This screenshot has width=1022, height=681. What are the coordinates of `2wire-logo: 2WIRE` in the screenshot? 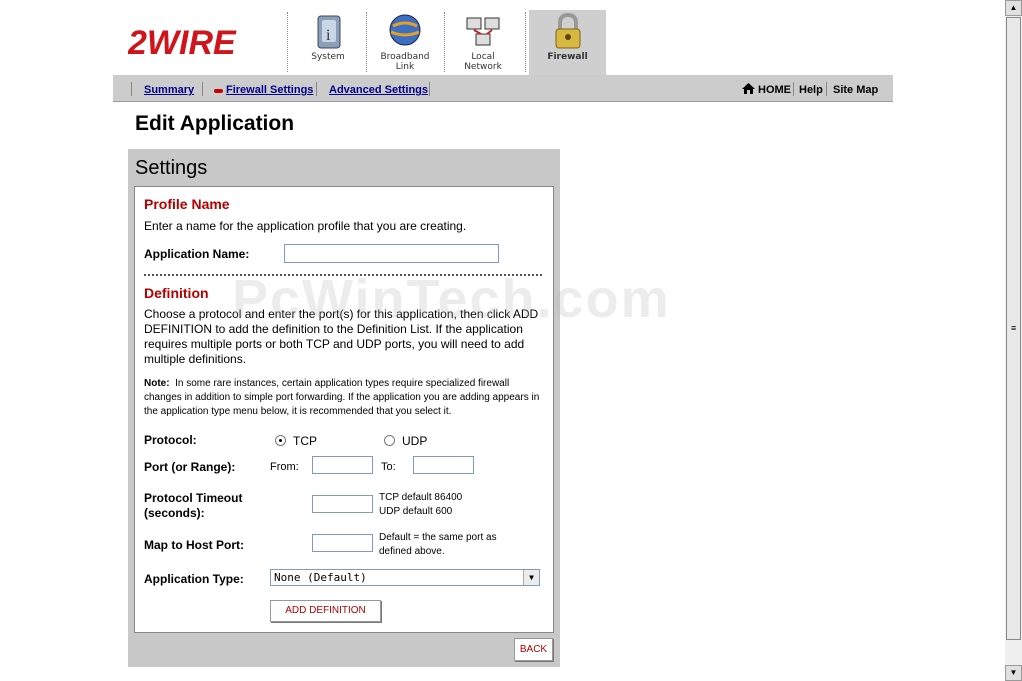 It's located at (182, 42).